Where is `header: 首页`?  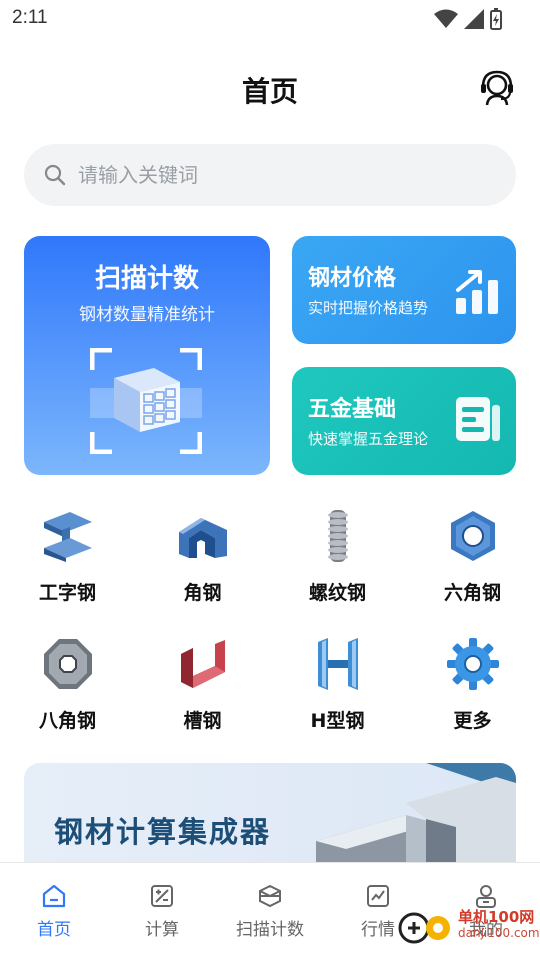
header: 首页 is located at coordinates (270, 90).